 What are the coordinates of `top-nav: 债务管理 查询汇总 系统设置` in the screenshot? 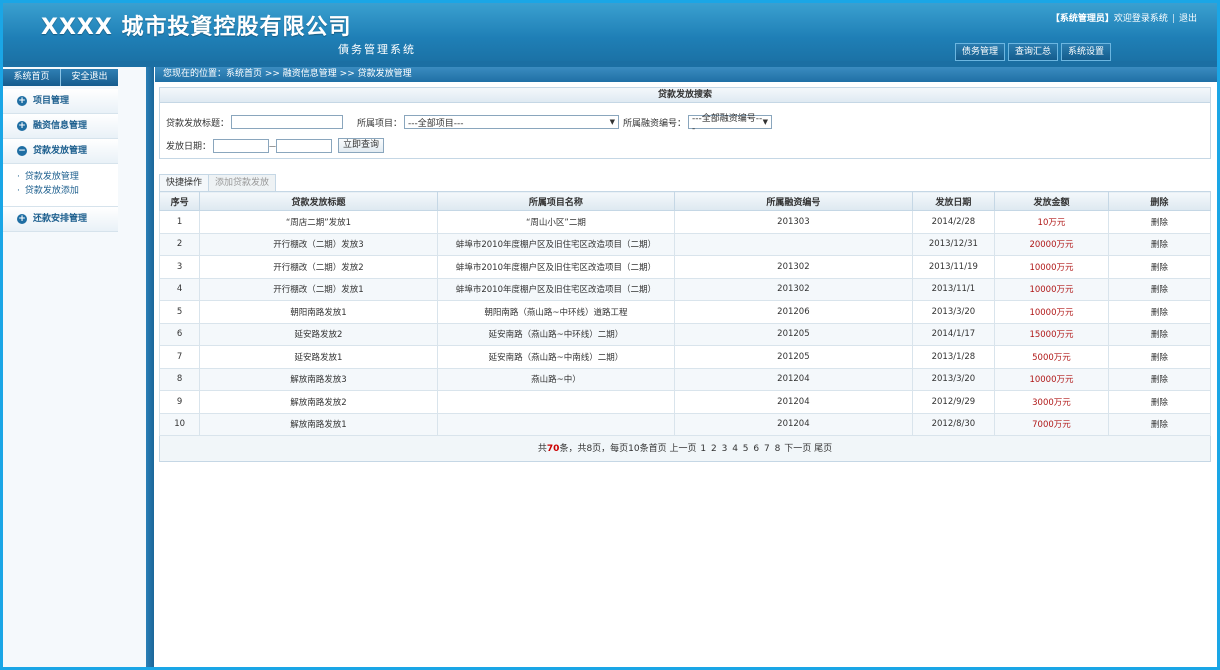 It's located at (1032, 52).